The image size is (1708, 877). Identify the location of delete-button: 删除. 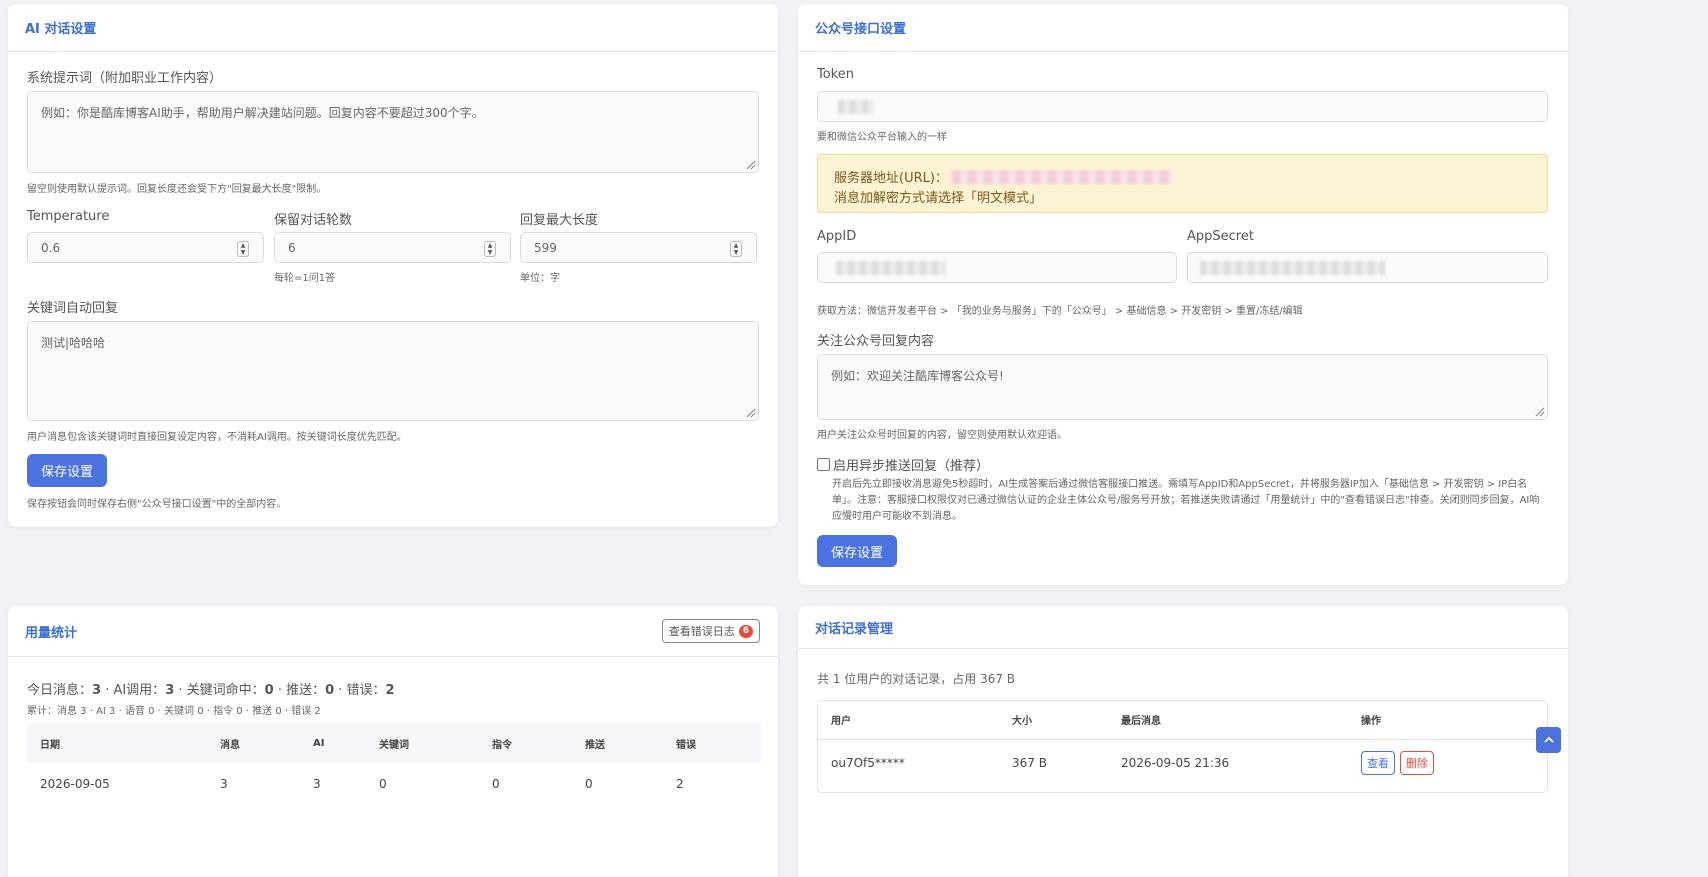
(1416, 763).